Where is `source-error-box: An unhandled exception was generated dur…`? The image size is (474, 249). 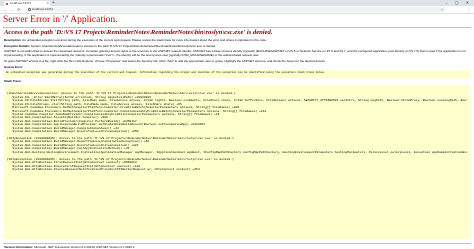
source-error-box: An unhandled exception was generated dur… is located at coordinates (237, 74).